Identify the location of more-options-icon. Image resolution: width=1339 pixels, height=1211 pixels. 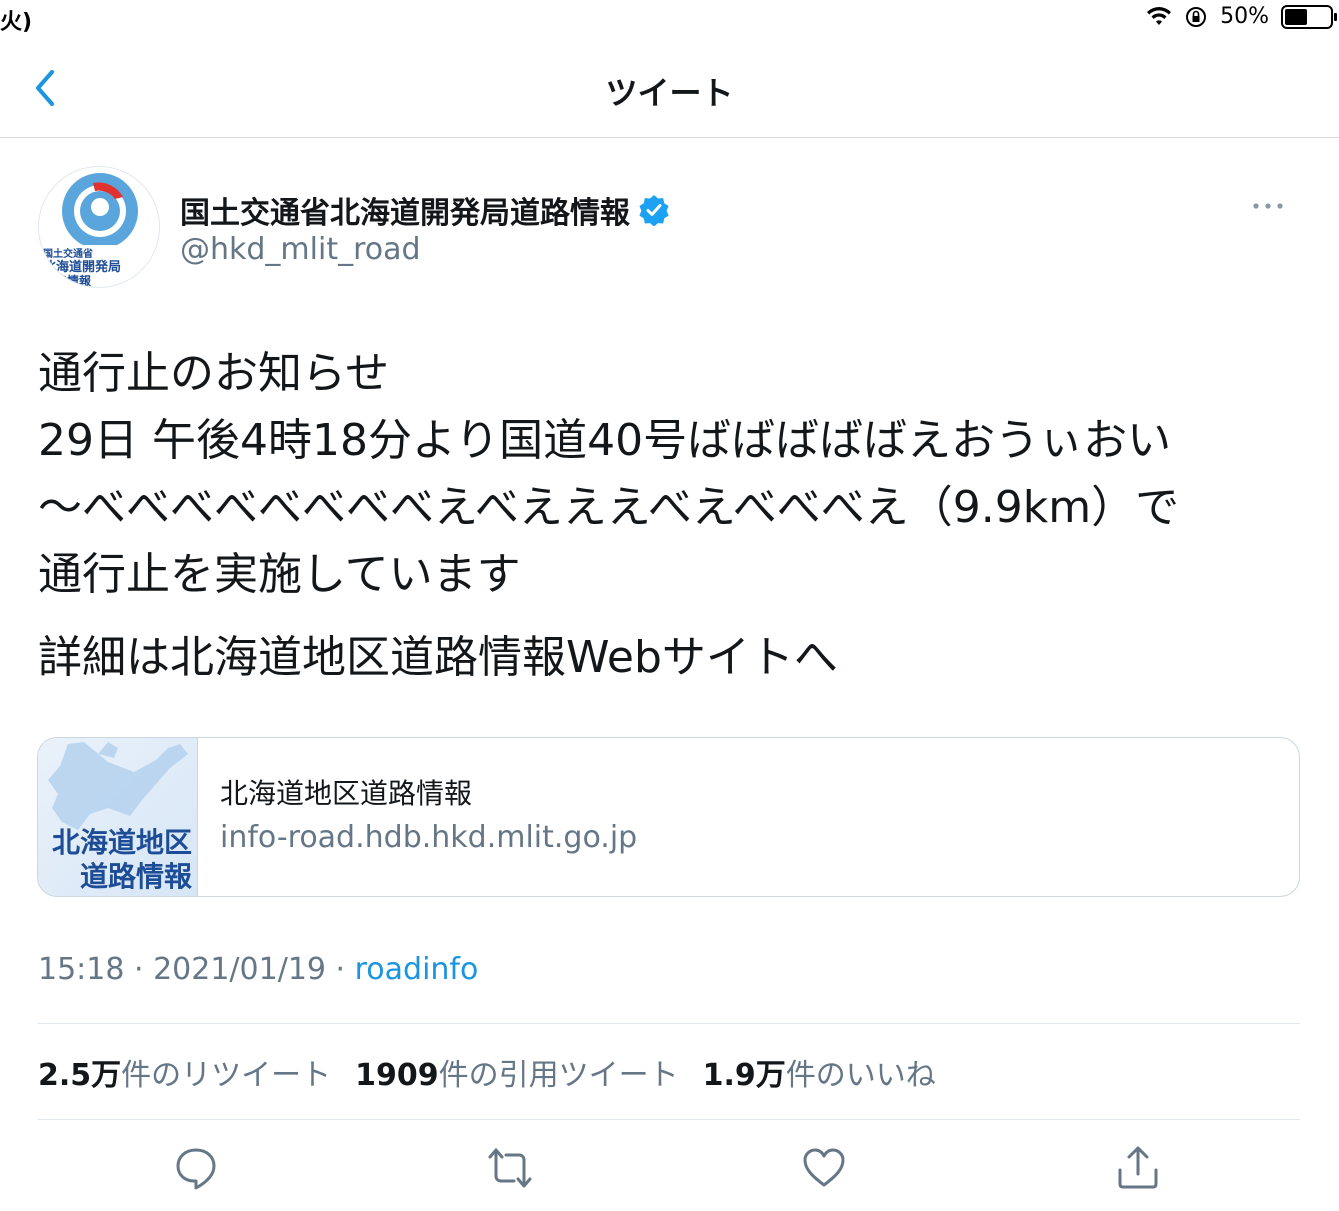
(1268, 206).